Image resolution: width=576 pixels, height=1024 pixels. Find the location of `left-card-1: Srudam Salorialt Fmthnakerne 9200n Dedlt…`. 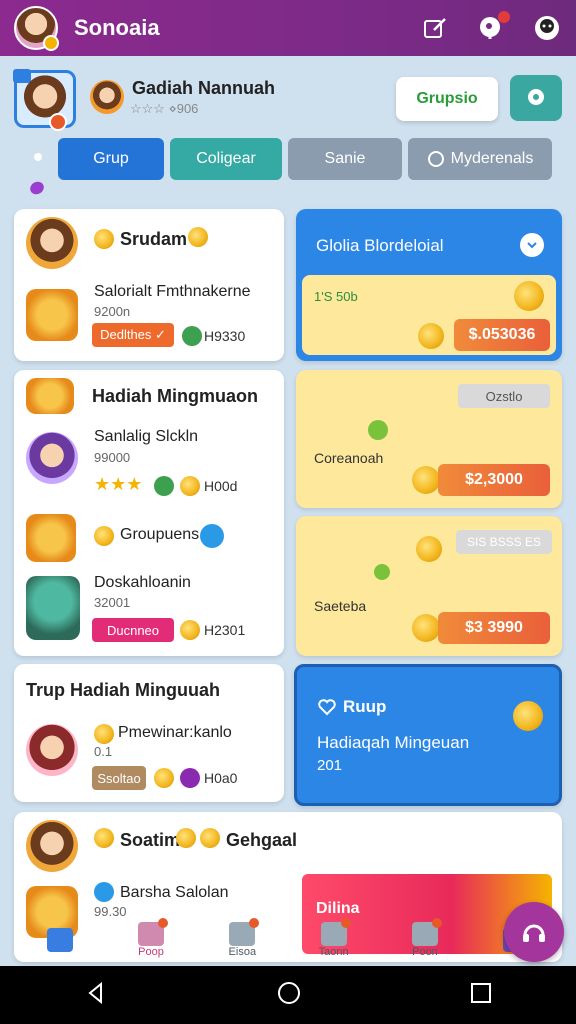

left-card-1: Srudam Salorialt Fmthnakerne 9200n Dedlt… is located at coordinates (149, 285).